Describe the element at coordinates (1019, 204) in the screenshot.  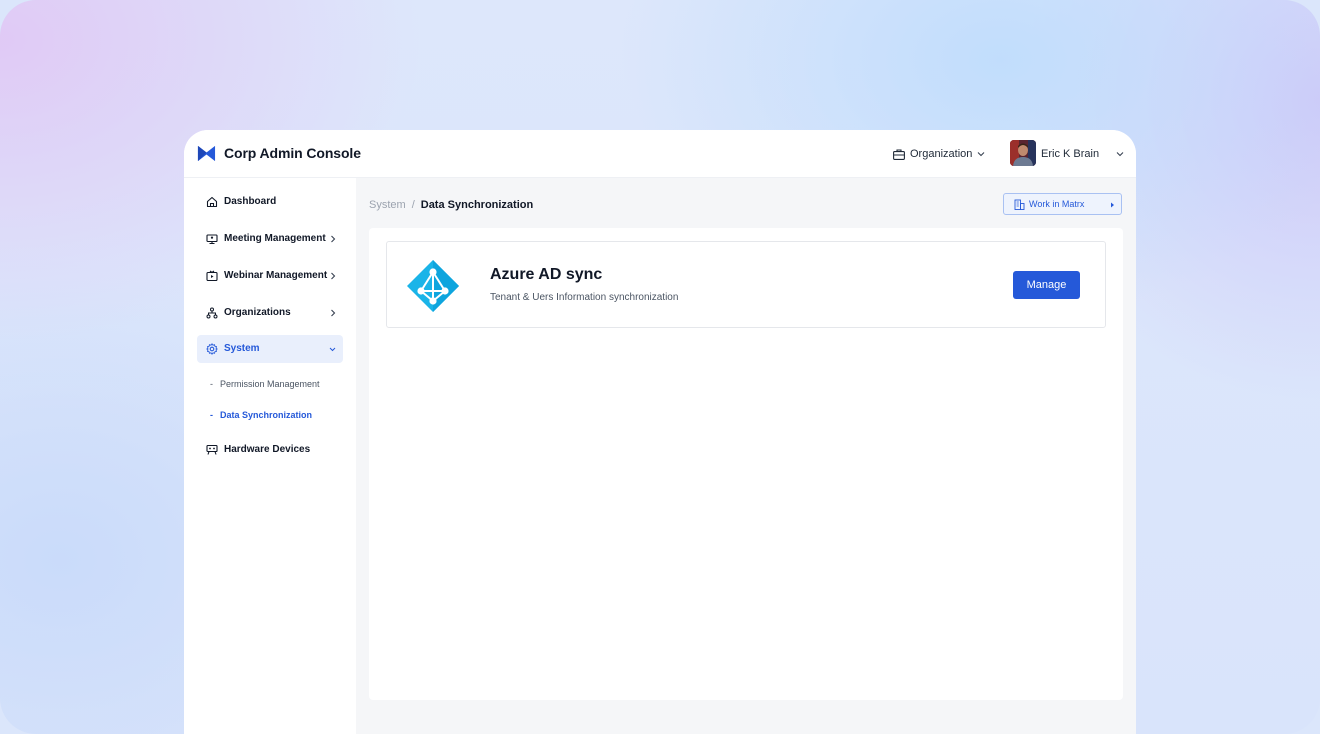
I see `building-icon` at that location.